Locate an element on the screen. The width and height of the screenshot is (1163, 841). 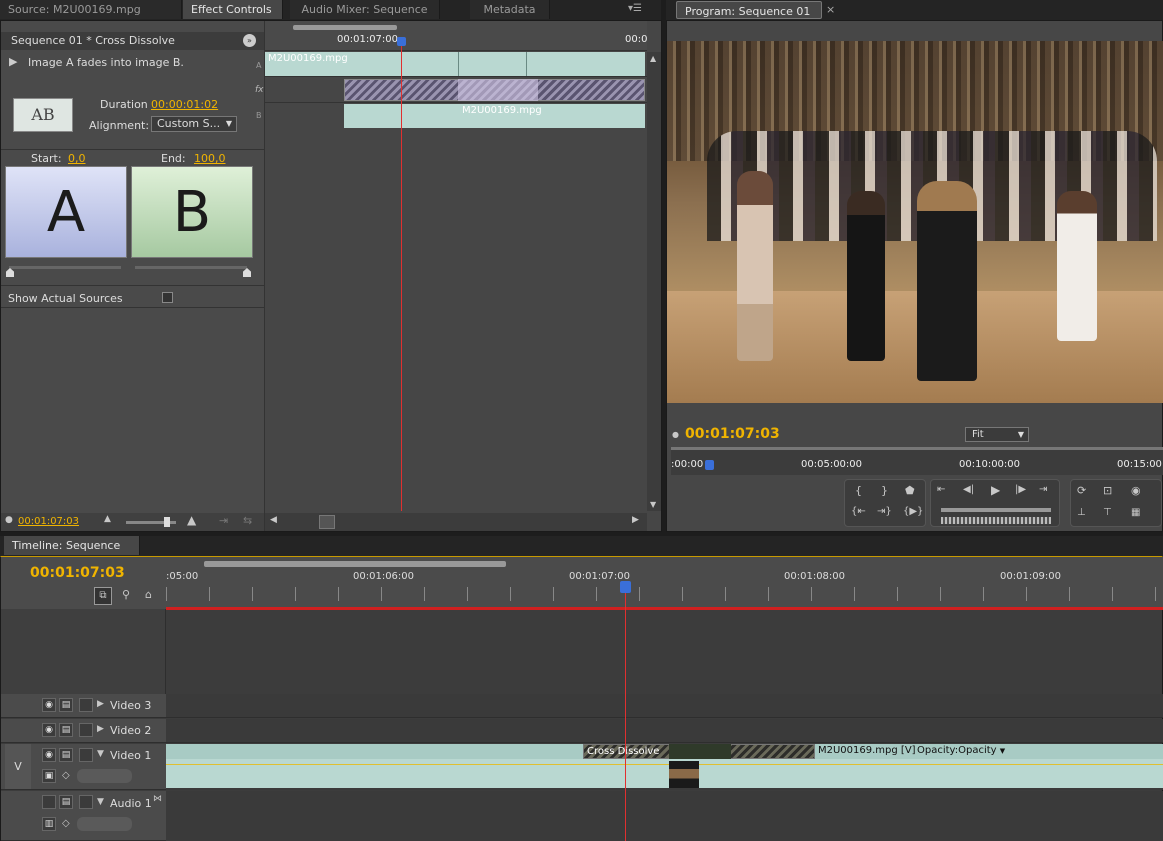
waveform-icon: ▥ is located at coordinates (49, 824).